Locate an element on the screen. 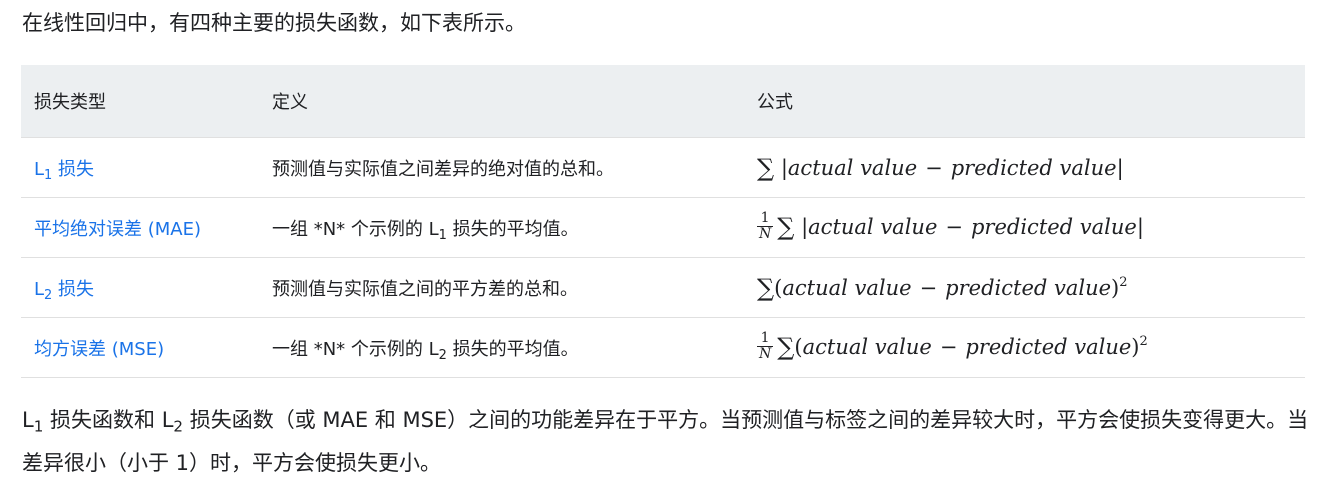  mse-link: 均方误差 (MSE) is located at coordinates (99, 349).